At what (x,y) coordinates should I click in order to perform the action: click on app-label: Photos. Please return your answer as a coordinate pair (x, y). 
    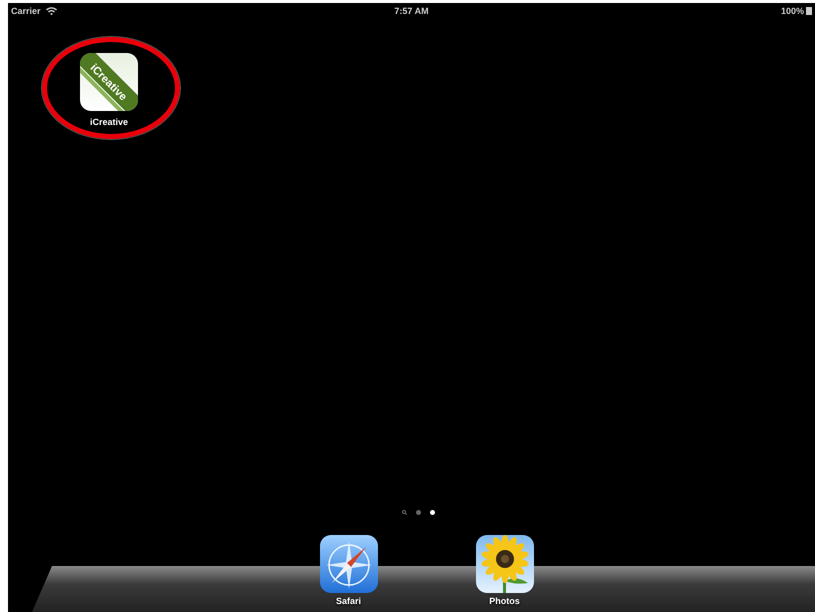
    Looking at the image, I should click on (504, 601).